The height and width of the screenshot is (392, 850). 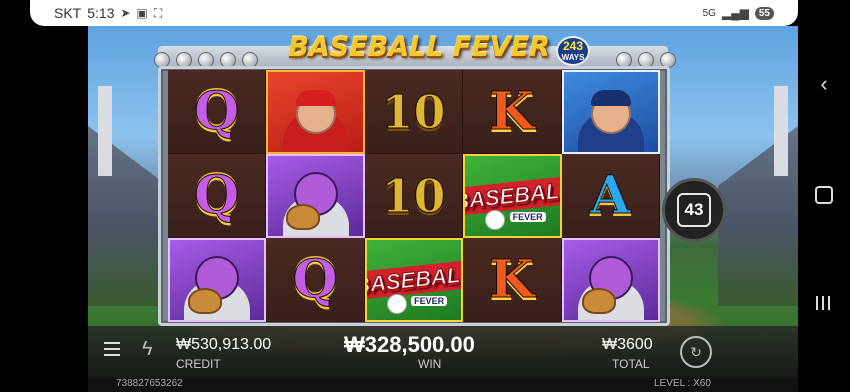 What do you see at coordinates (149, 383) in the screenshot?
I see `session-id: 738827653262` at bounding box center [149, 383].